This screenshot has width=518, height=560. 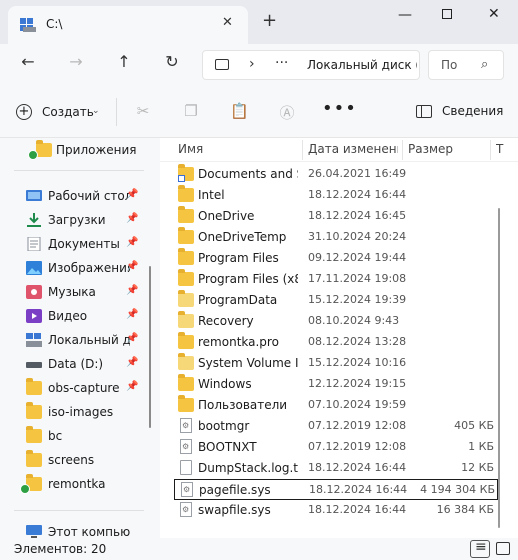 I want to click on column-size: Размер, so click(x=430, y=149).